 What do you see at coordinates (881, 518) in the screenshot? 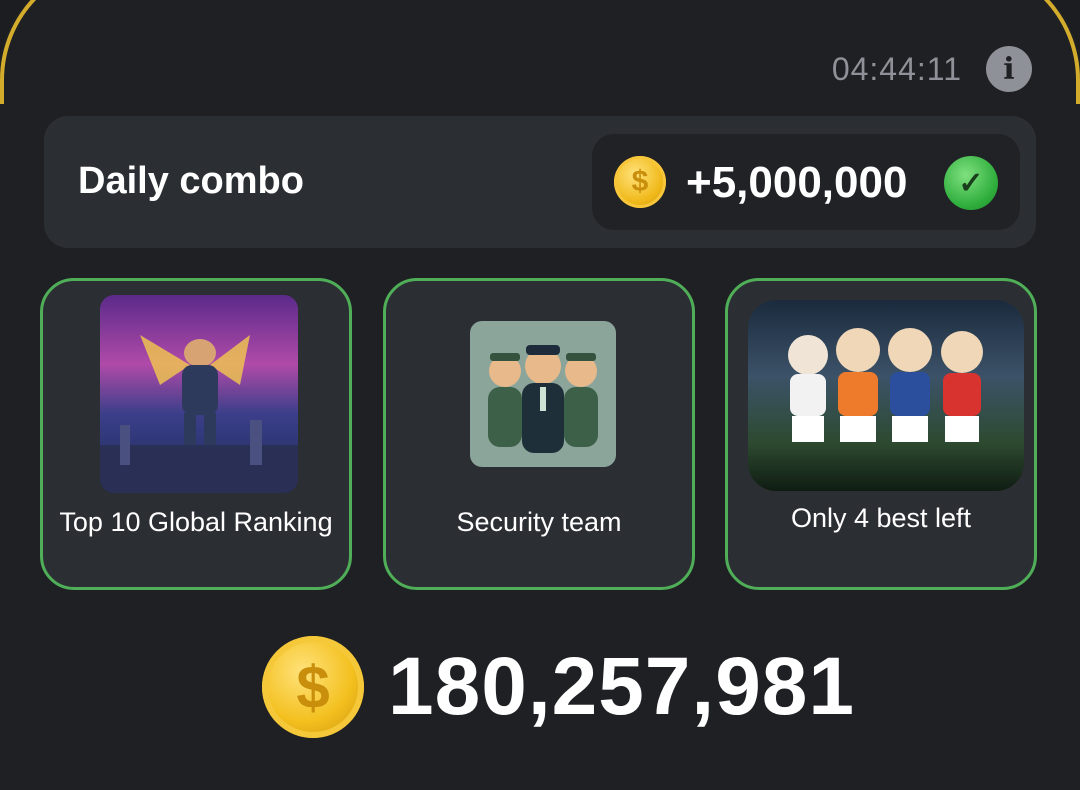
I see `card-label: Only 4 best left` at bounding box center [881, 518].